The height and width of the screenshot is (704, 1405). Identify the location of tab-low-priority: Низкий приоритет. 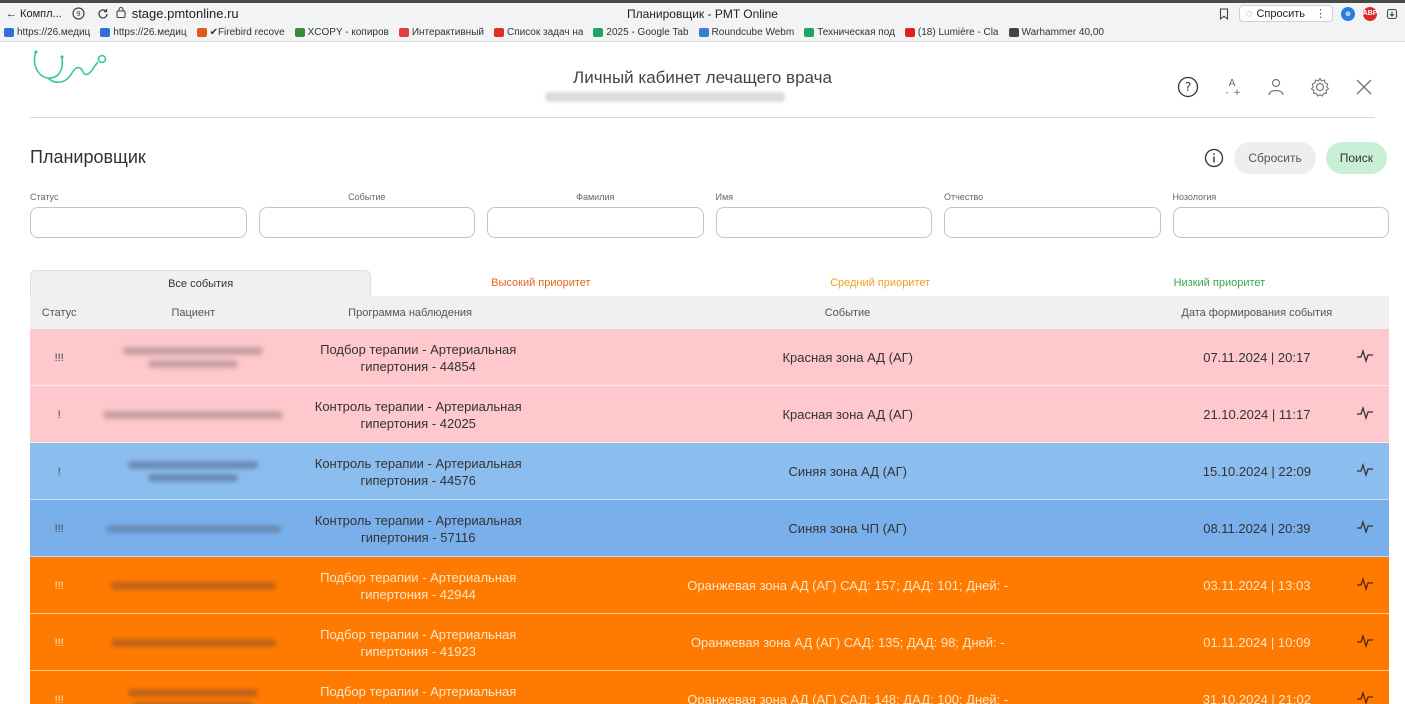
(1219, 283).